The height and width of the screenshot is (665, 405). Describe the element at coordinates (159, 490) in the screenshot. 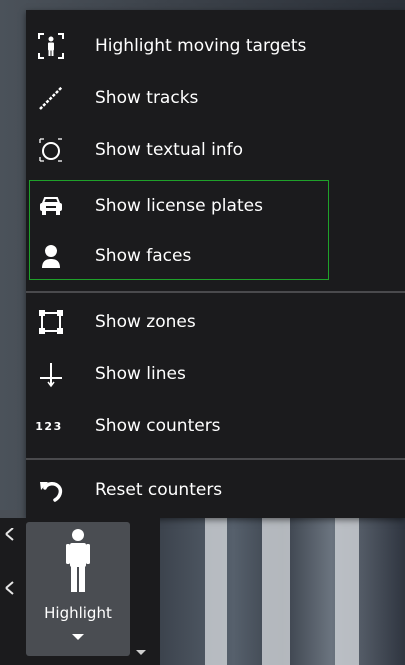

I see `menu-item-label: Reset counters` at that location.